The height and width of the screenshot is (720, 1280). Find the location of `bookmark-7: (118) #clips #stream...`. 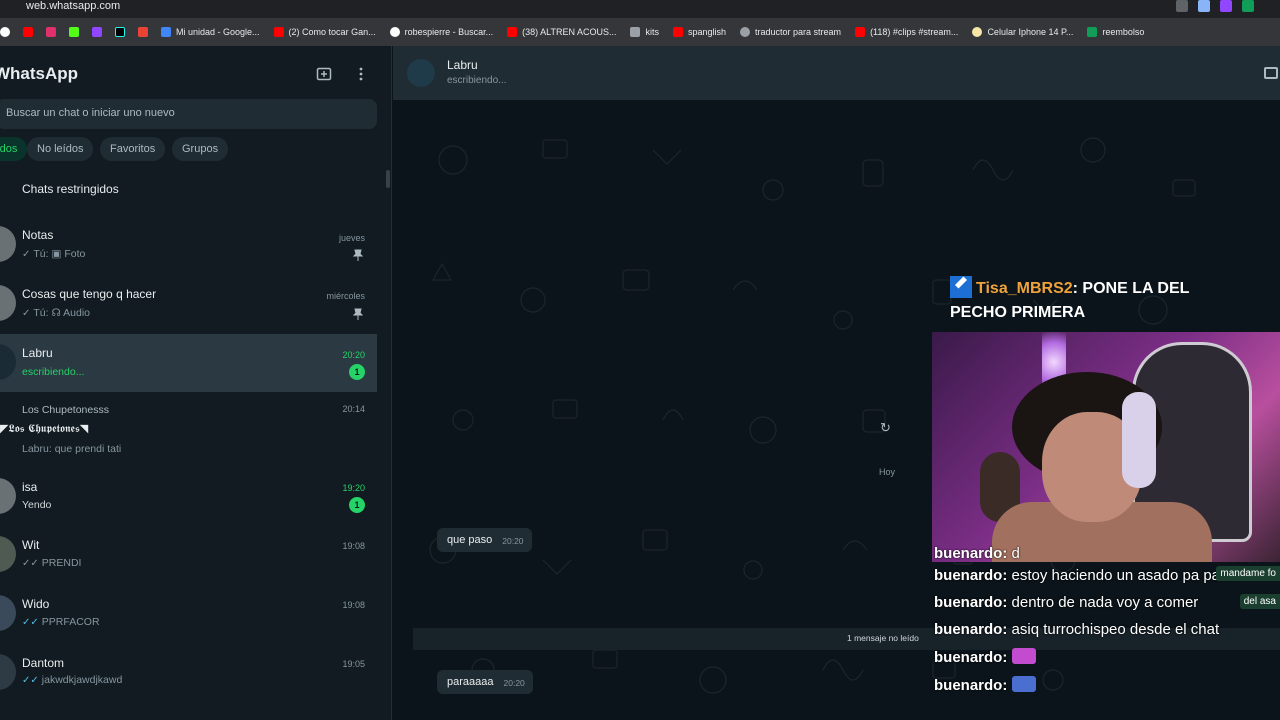

bookmark-7: (118) #clips #stream... is located at coordinates (906, 32).